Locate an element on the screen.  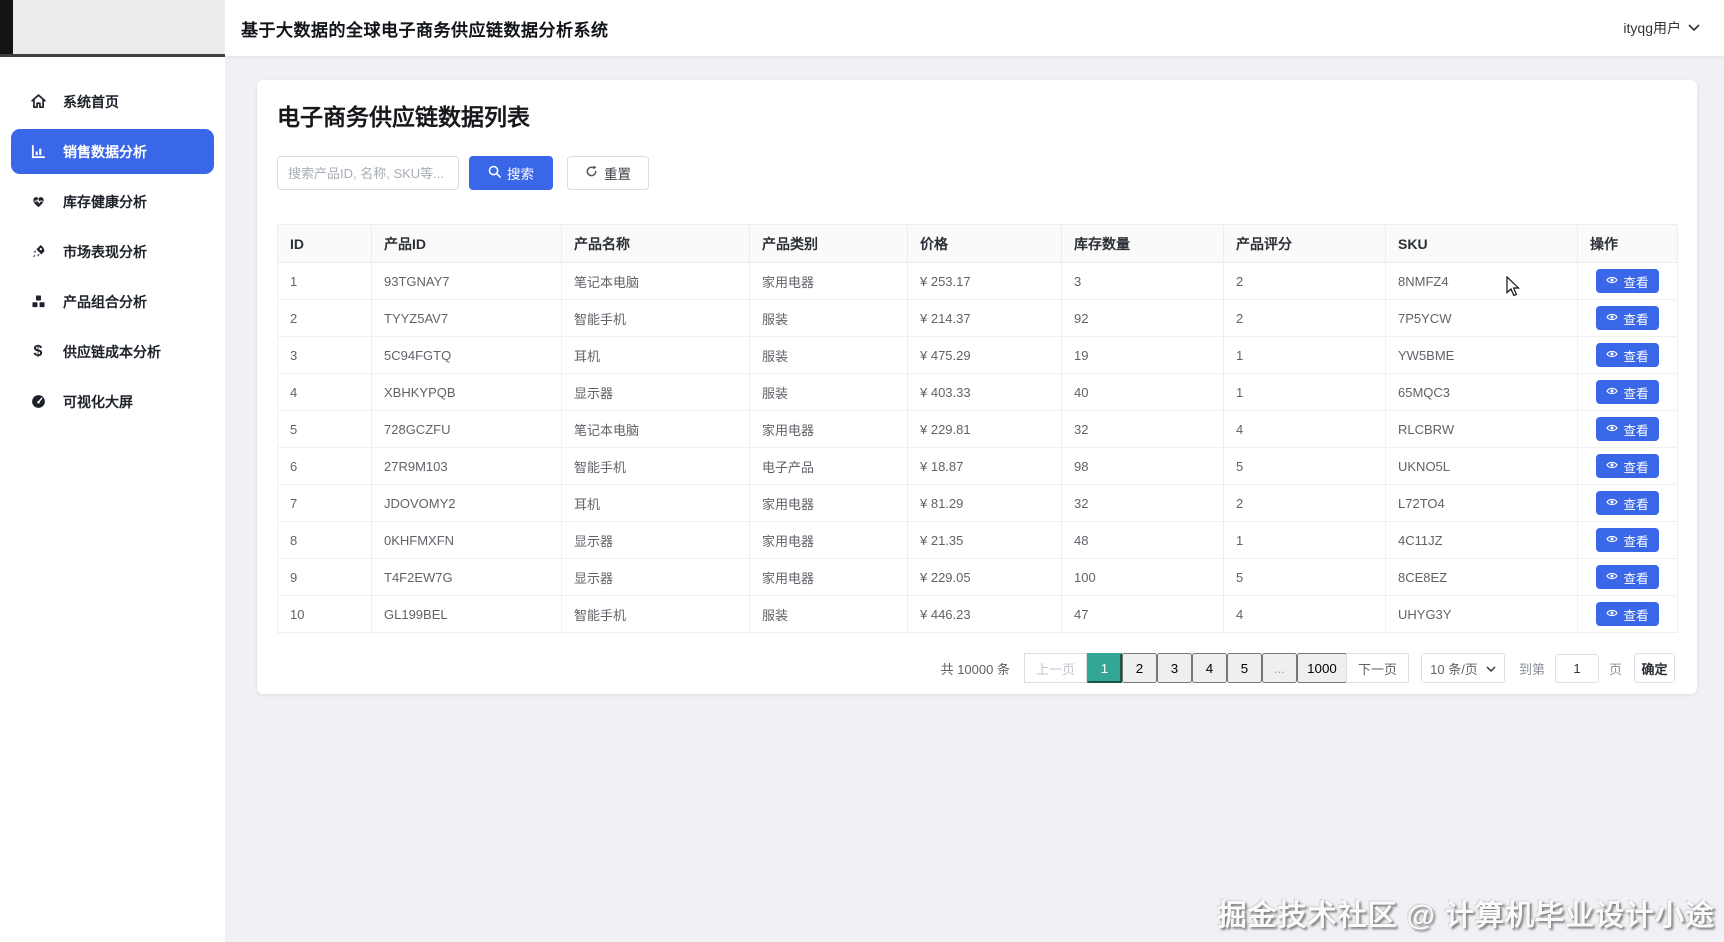
cell-sku: UKNO5L is located at coordinates (1481, 466).